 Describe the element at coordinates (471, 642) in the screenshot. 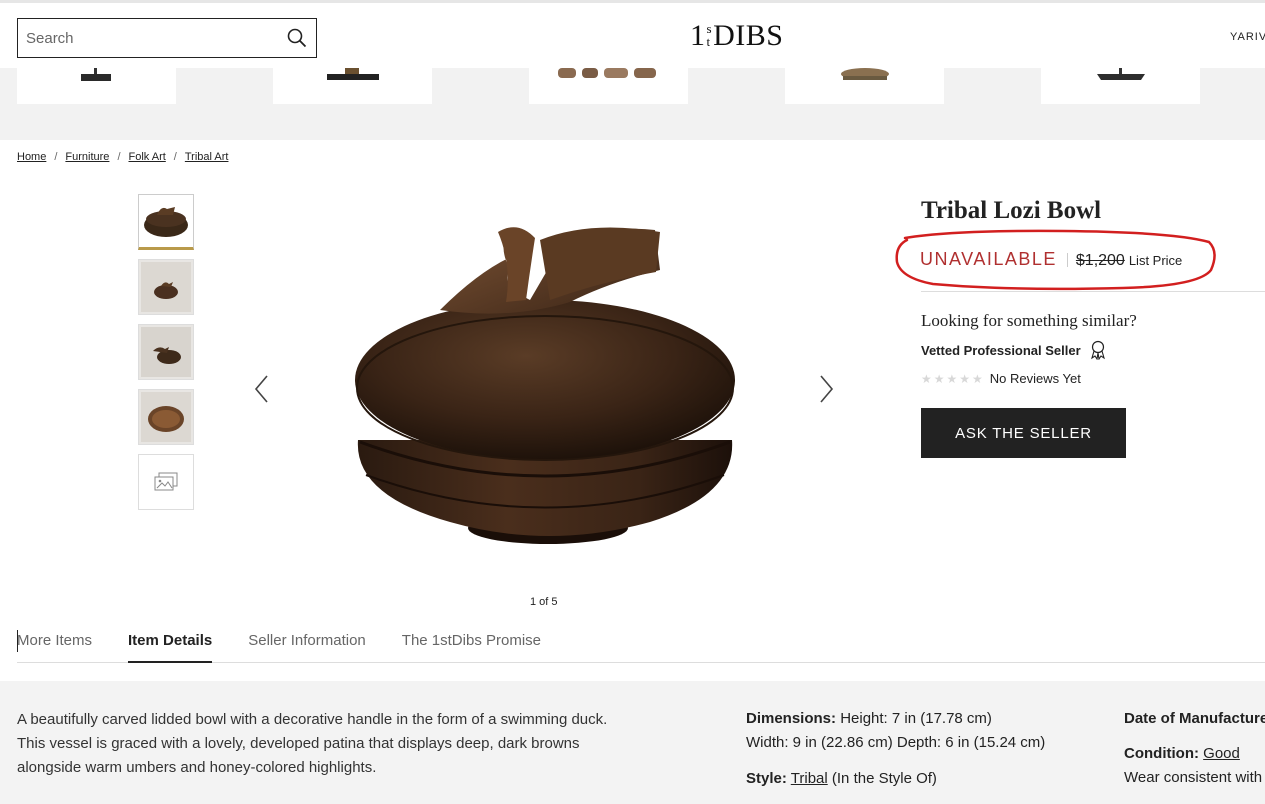

I see `tab-1stdibs-promise: The 1stDibs Promise` at that location.